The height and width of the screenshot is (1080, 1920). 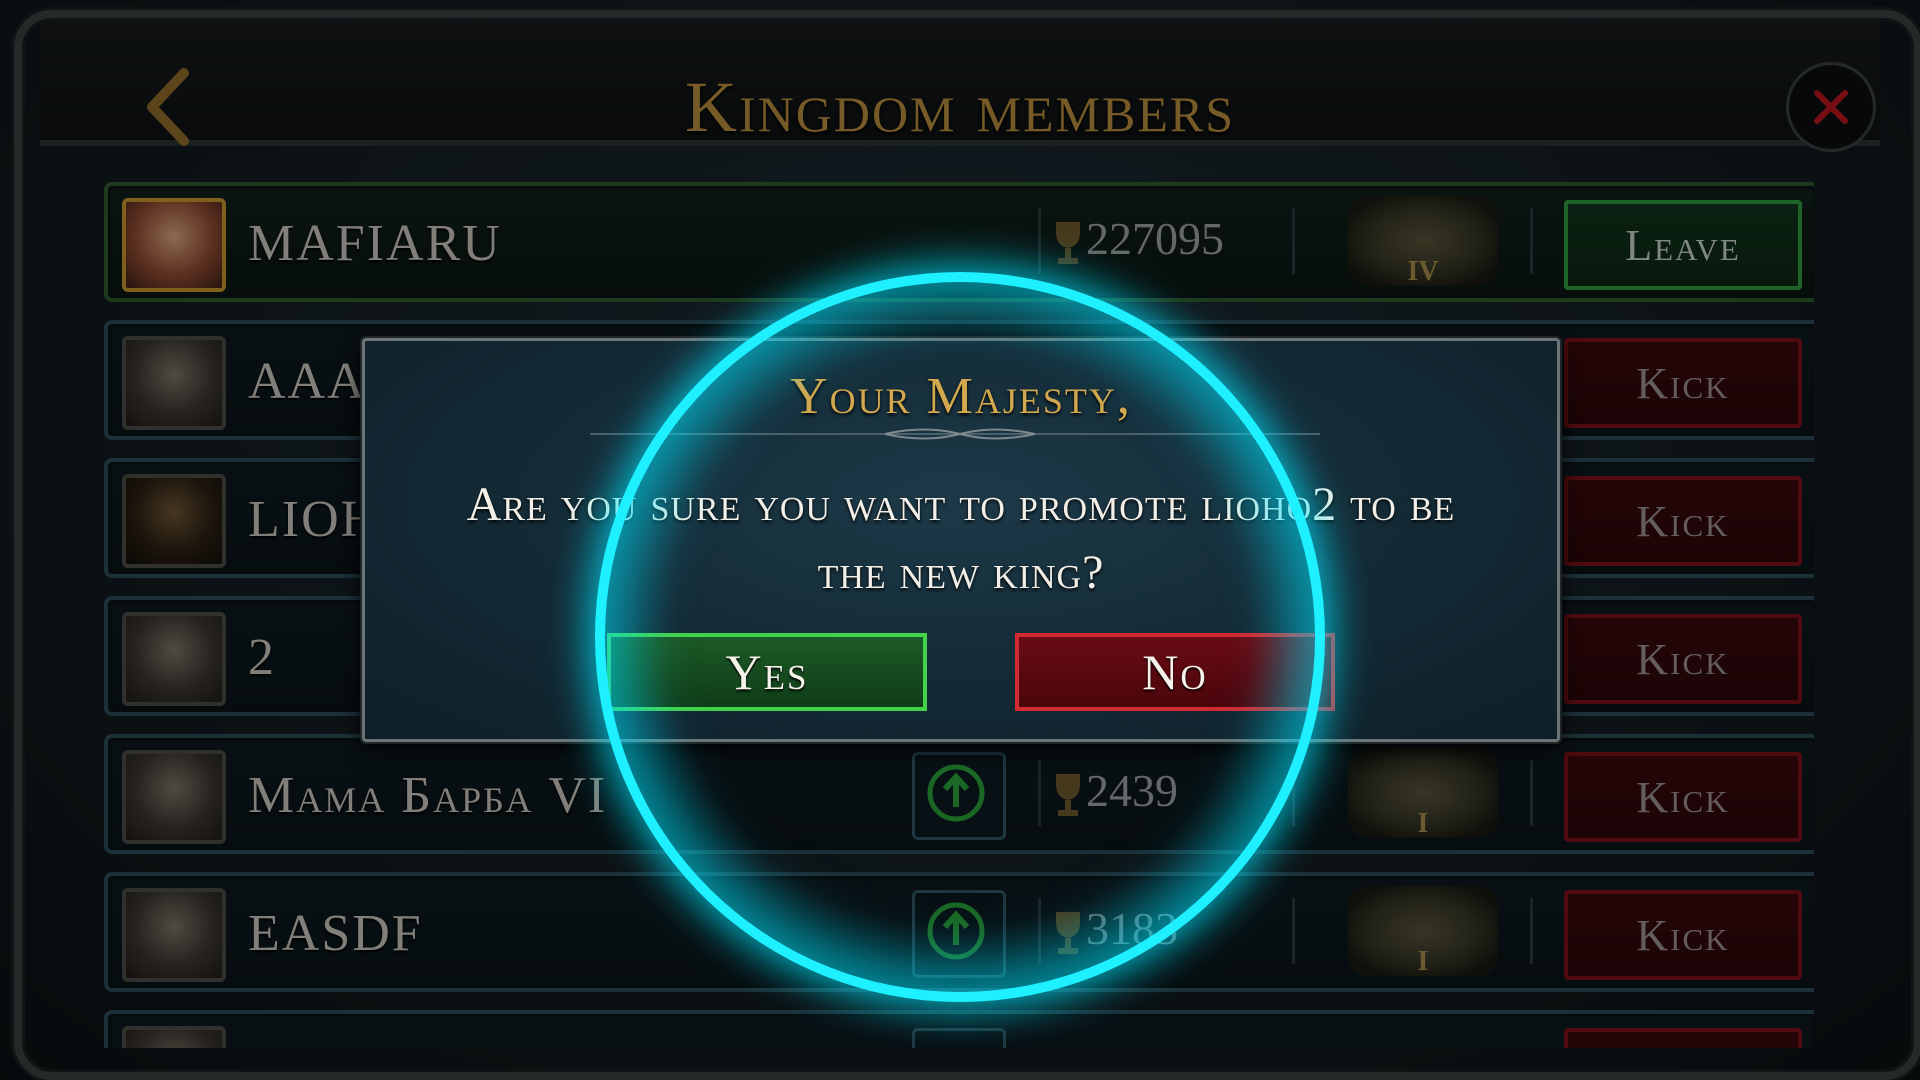 I want to click on member-name: MAFIARU, so click(x=375, y=243).